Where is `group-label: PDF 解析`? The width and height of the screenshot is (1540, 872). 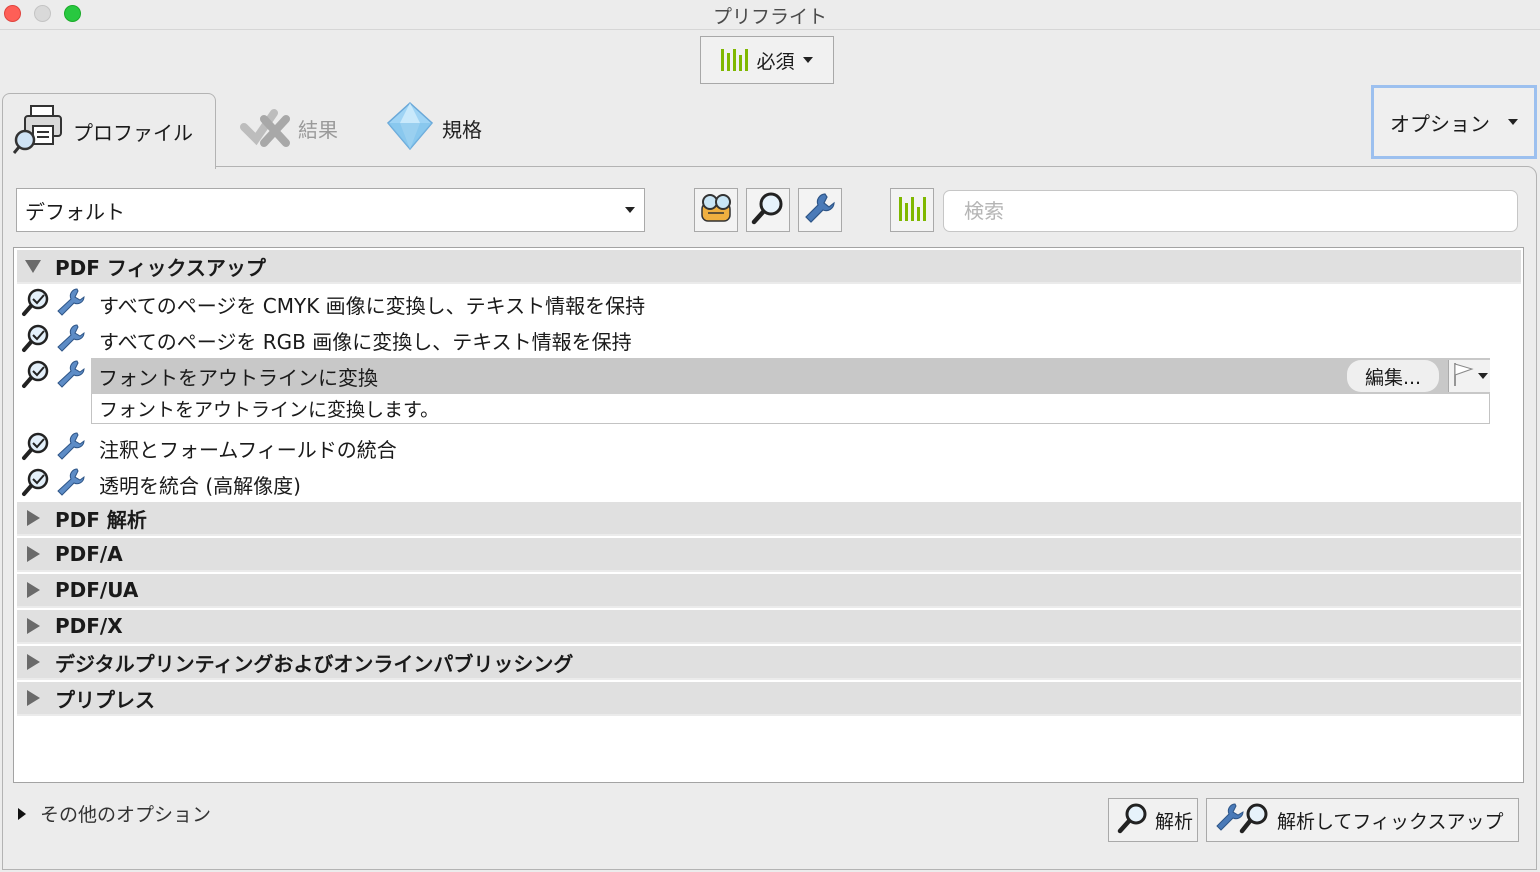 group-label: PDF 解析 is located at coordinates (101, 519).